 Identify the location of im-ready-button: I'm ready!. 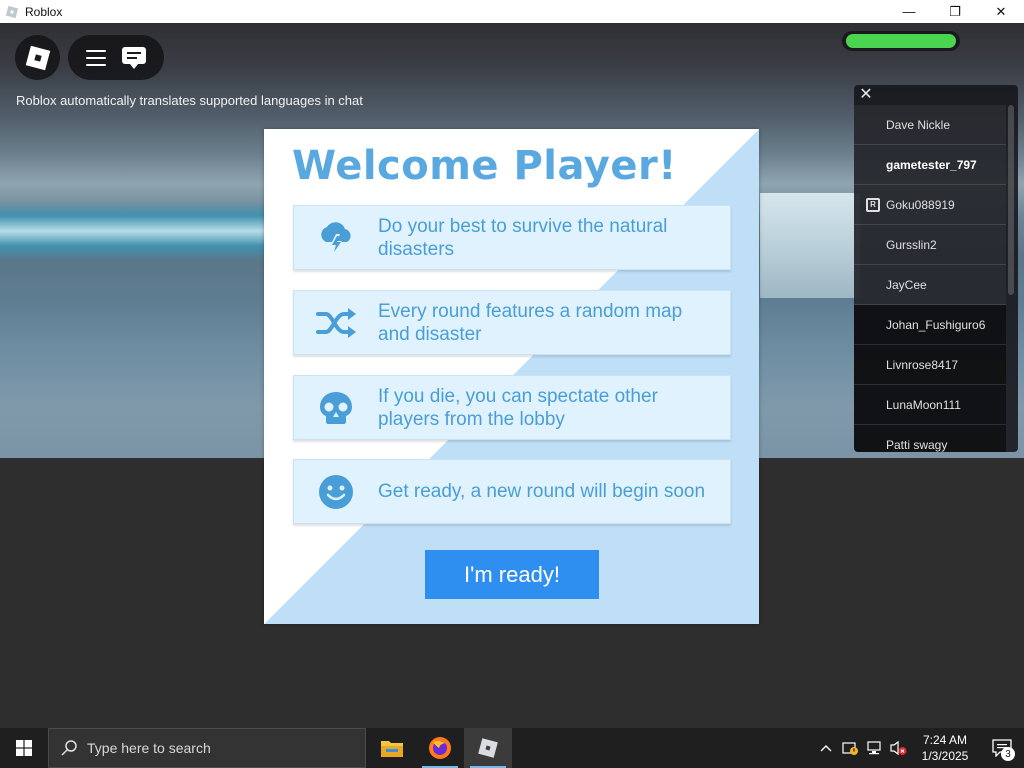
(512, 574).